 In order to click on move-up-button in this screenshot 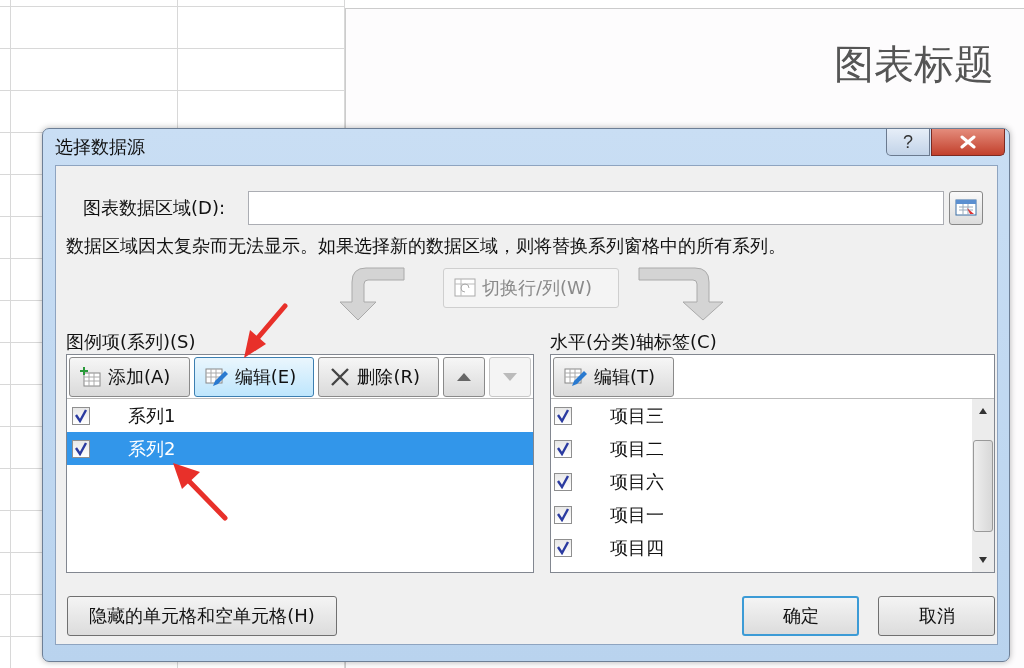, I will do `click(464, 377)`.